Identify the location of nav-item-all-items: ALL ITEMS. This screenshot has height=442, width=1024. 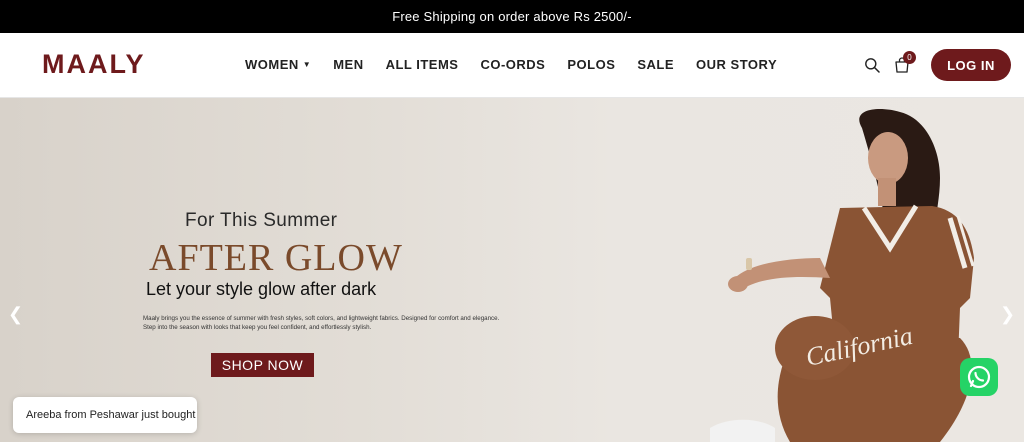
(422, 64).